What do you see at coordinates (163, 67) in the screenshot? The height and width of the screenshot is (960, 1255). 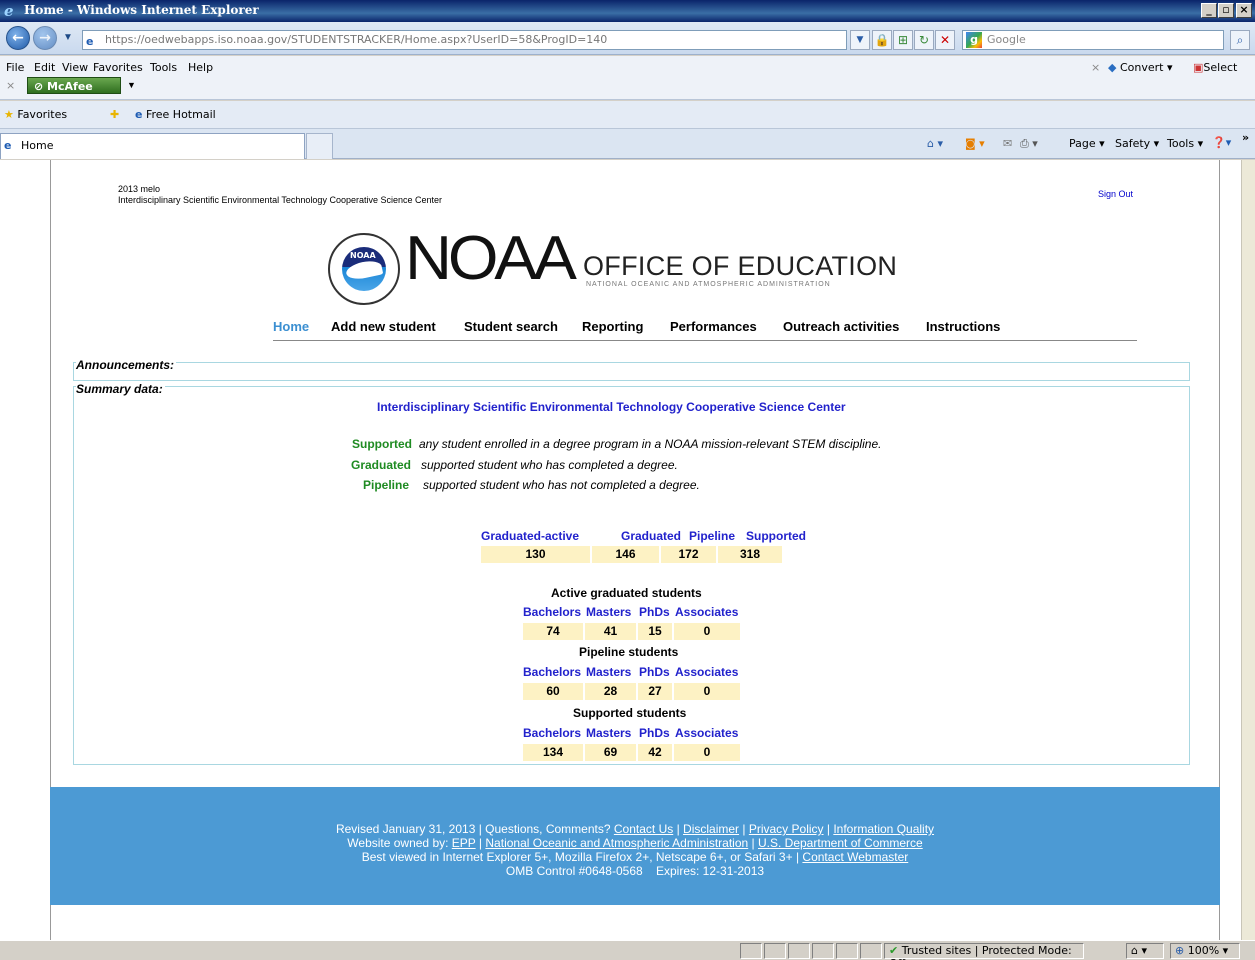 I see `menu-tools: Tools` at bounding box center [163, 67].